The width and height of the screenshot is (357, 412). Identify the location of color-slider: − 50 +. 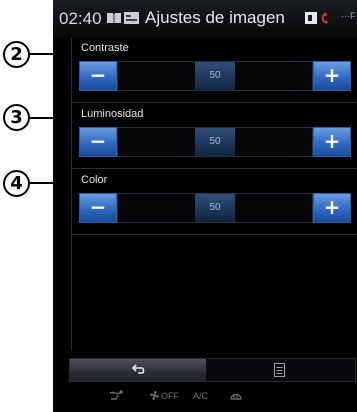
(215, 208).